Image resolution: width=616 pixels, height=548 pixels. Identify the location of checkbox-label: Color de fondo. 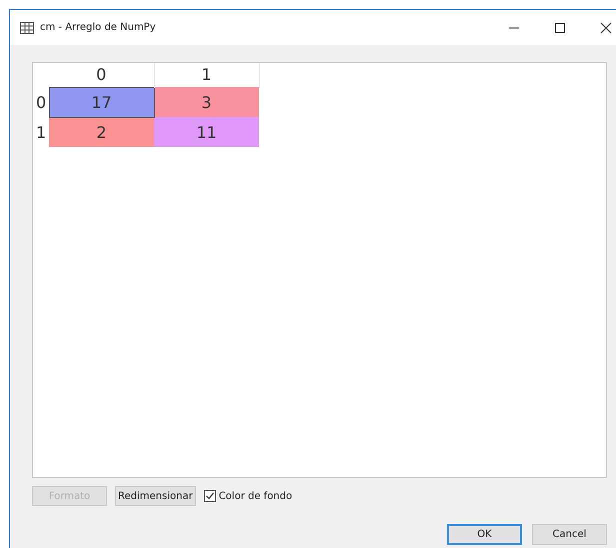
(255, 496).